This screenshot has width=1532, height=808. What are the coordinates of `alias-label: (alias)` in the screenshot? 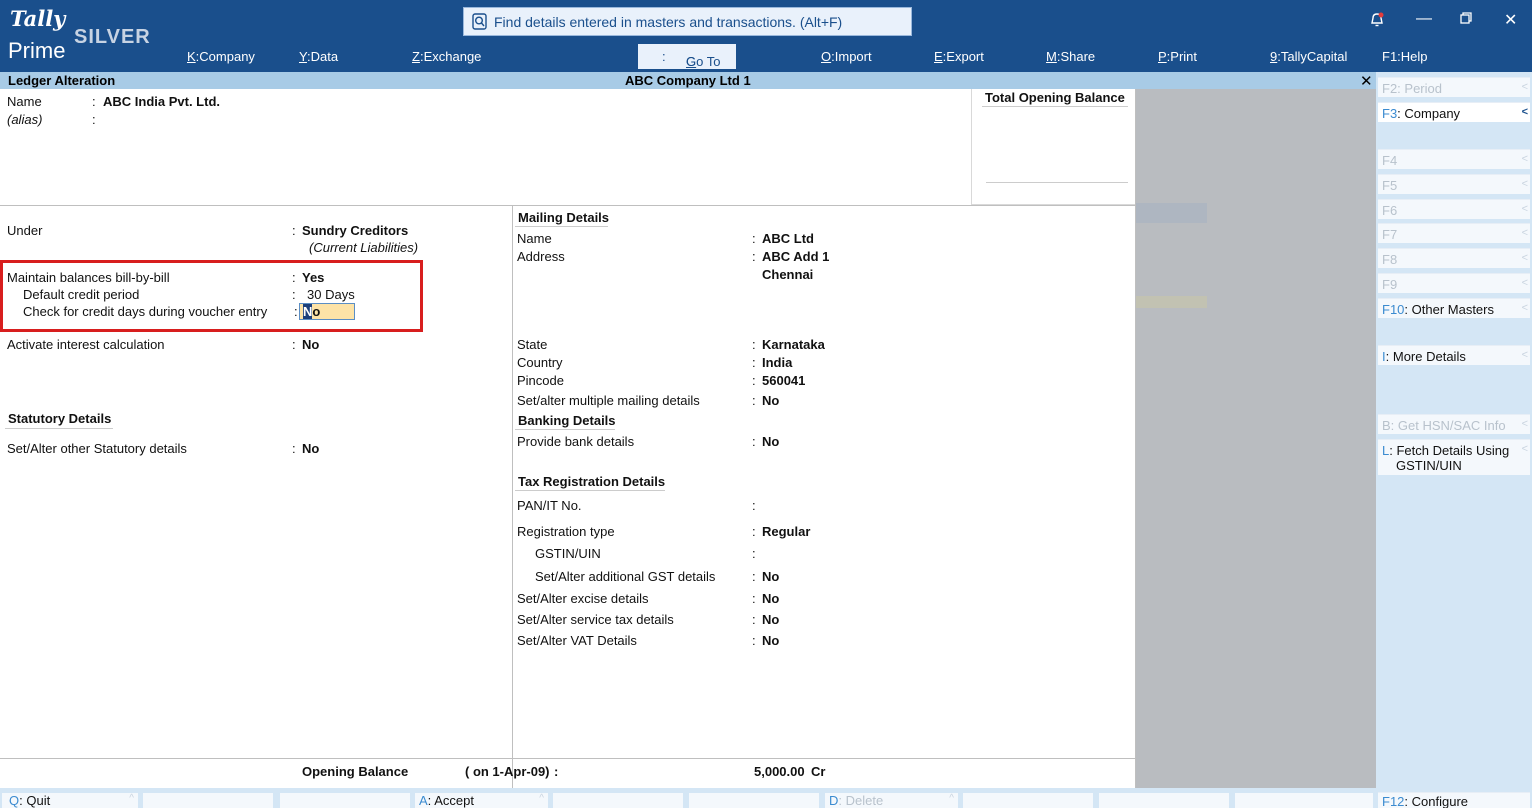 It's located at (25, 119).